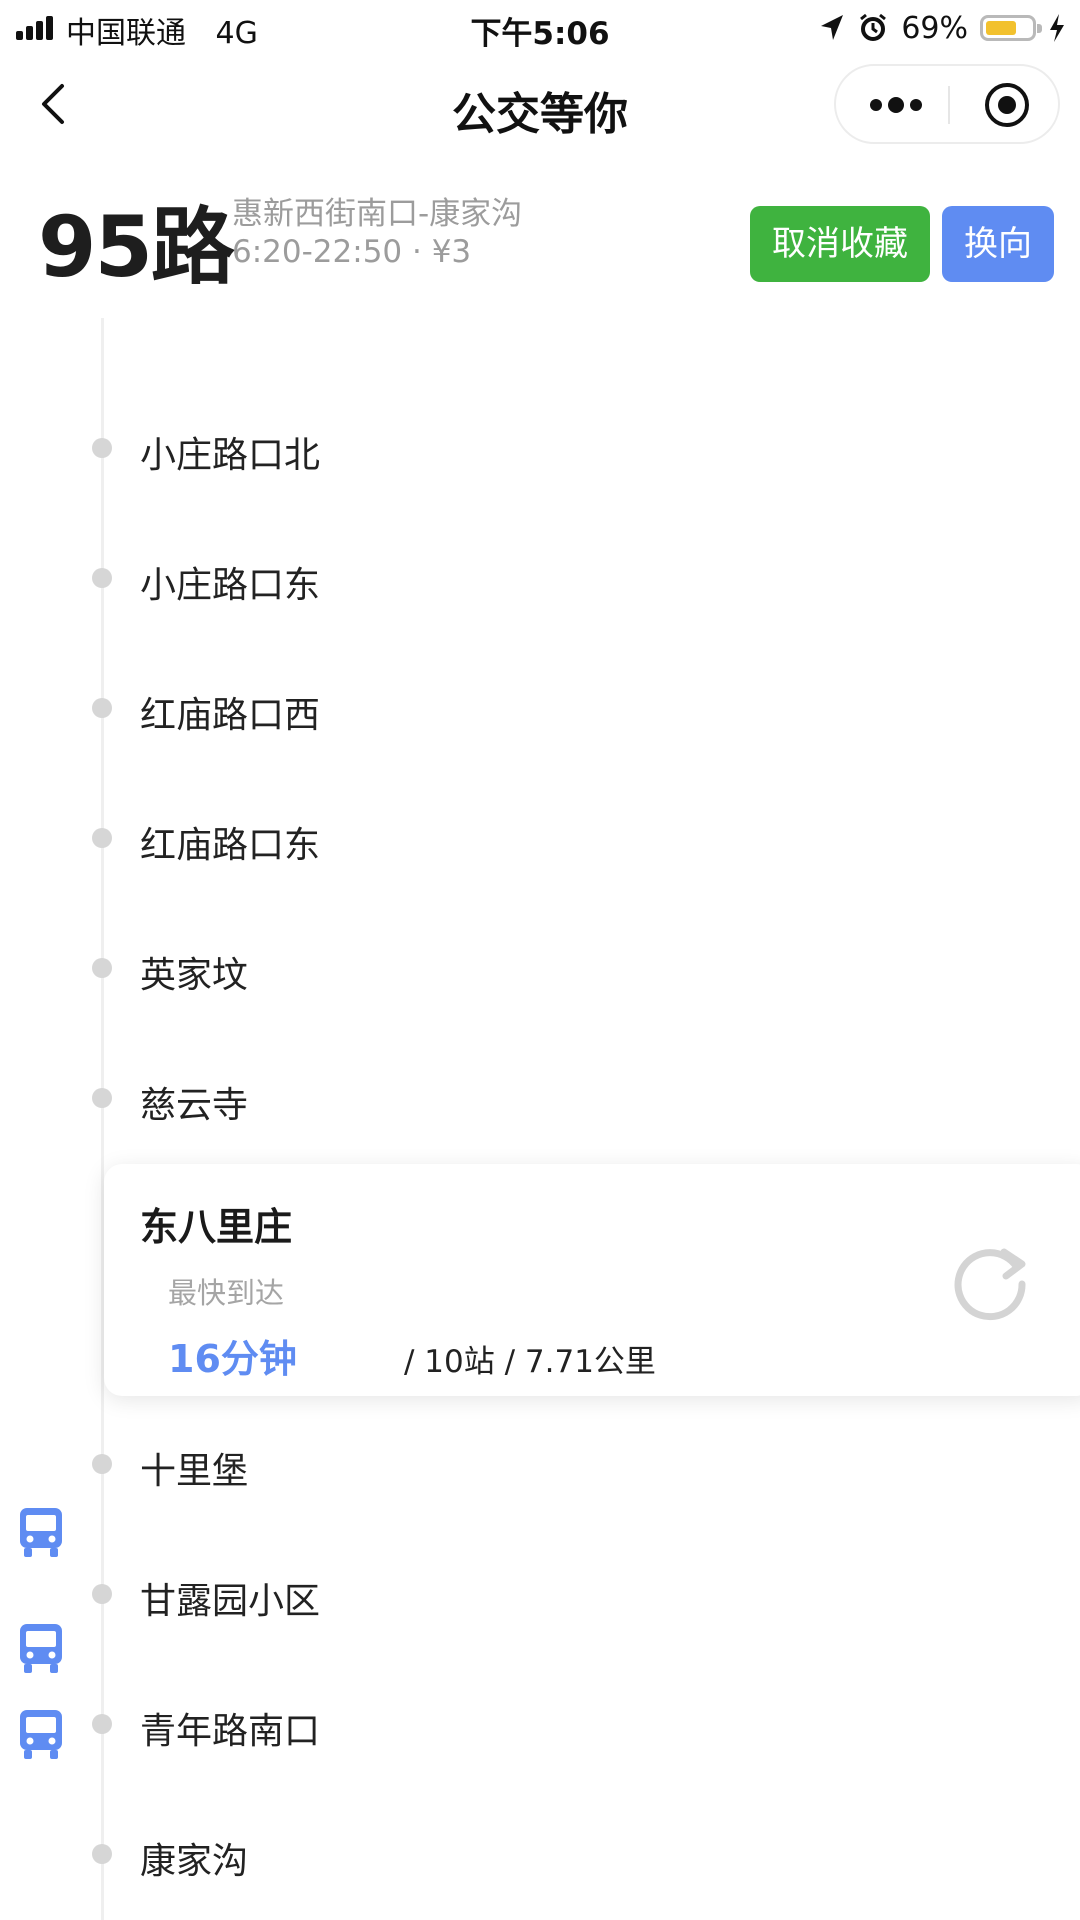 The height and width of the screenshot is (1920, 1080). What do you see at coordinates (896, 105) in the screenshot?
I see `more-dots-icon` at bounding box center [896, 105].